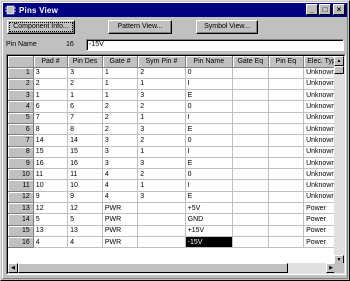  Describe the element at coordinates (21, 163) in the screenshot. I see `row-header: 9` at that location.